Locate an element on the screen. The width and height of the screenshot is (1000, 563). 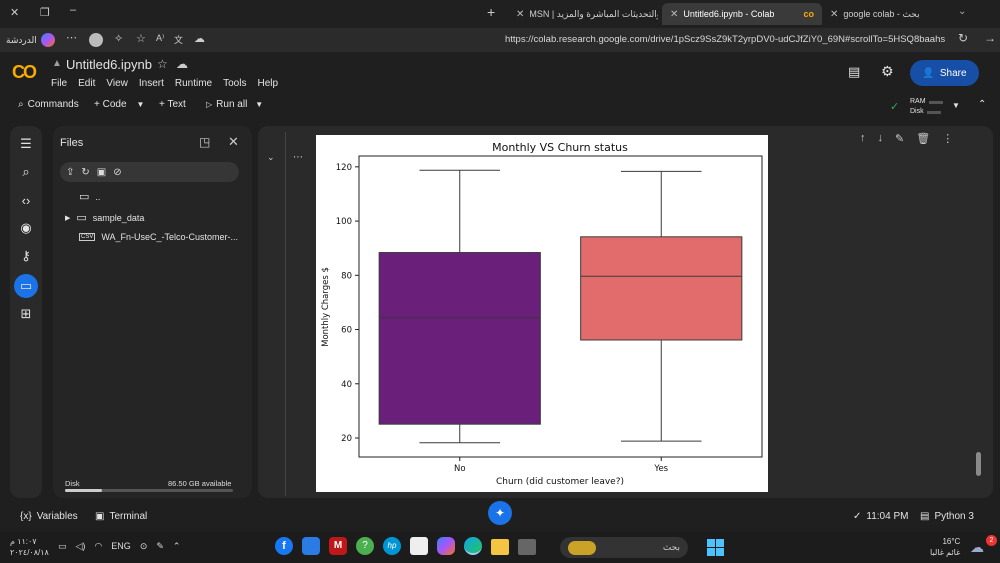
edge-icon is located at coordinates (473, 546).